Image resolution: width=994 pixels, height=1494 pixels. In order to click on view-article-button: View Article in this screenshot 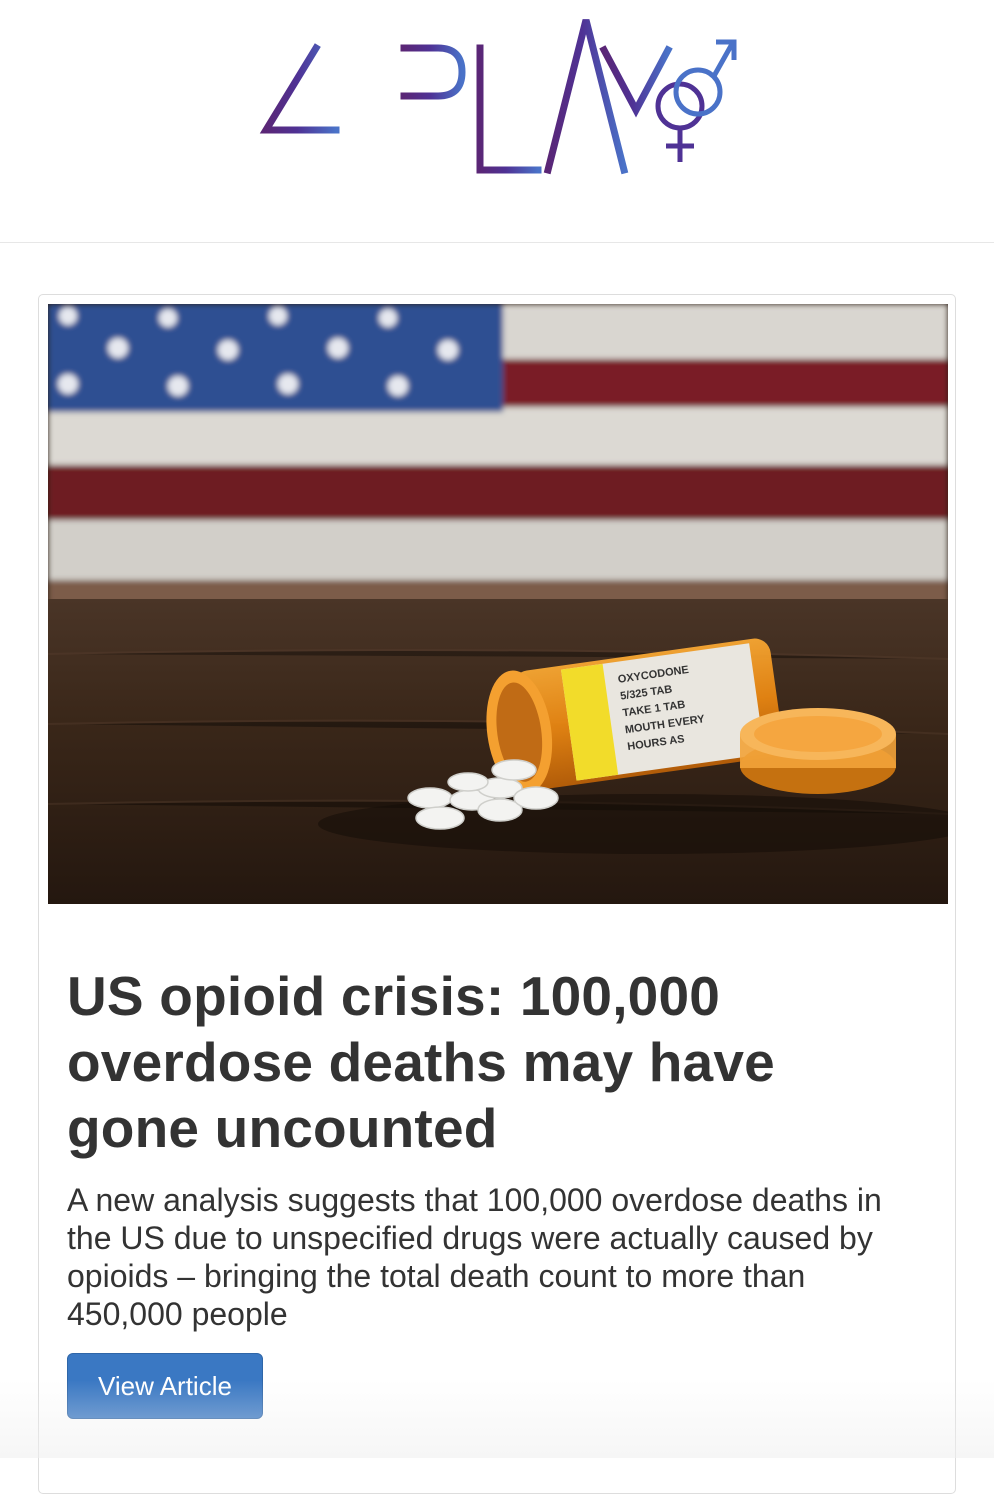, I will do `click(165, 1386)`.